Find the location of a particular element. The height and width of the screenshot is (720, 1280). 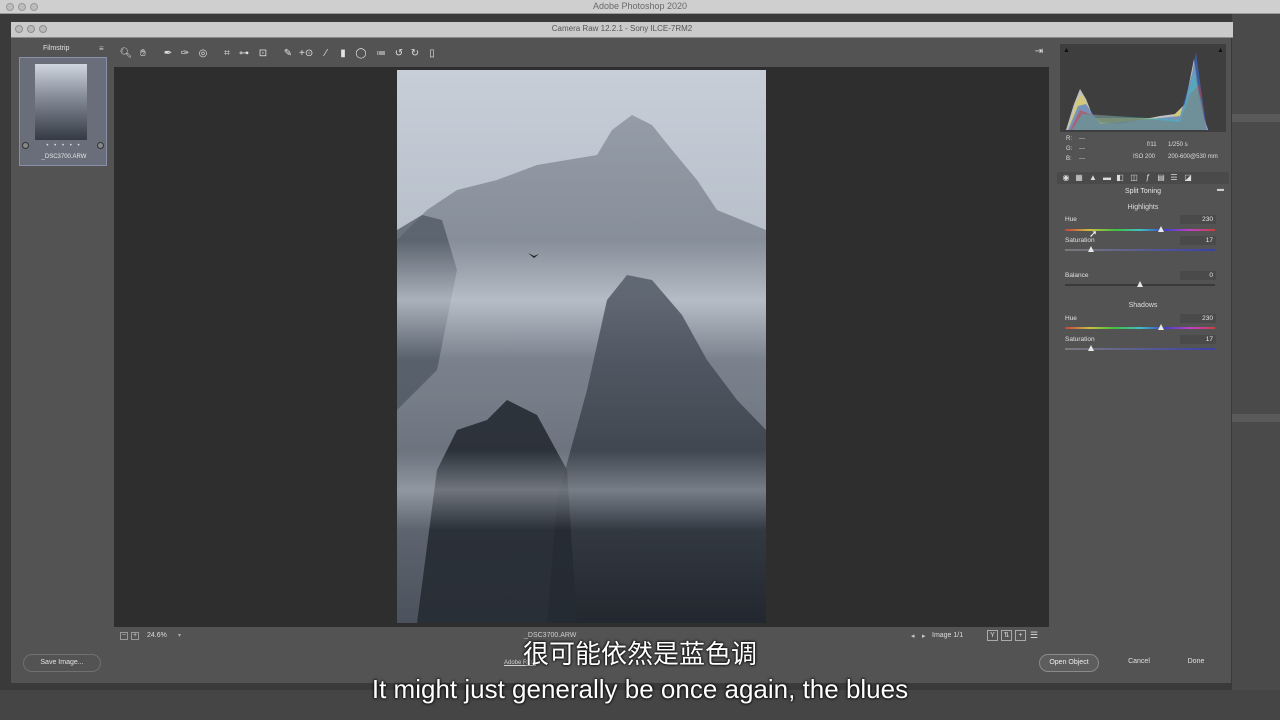

tone-curve-tab-icon: ▦ is located at coordinates (1079, 178).